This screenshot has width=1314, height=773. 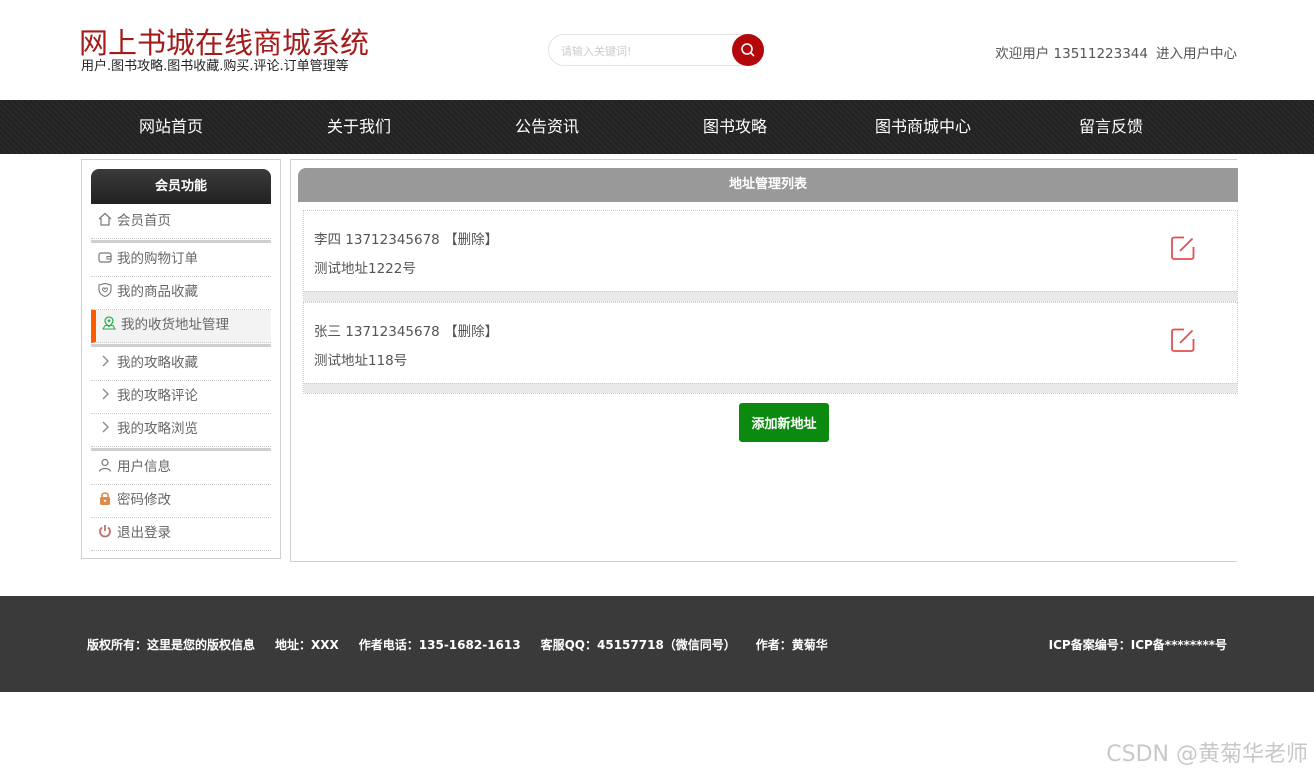 I want to click on footer-phone: 作者电话：135-1682-1613, so click(x=439, y=645).